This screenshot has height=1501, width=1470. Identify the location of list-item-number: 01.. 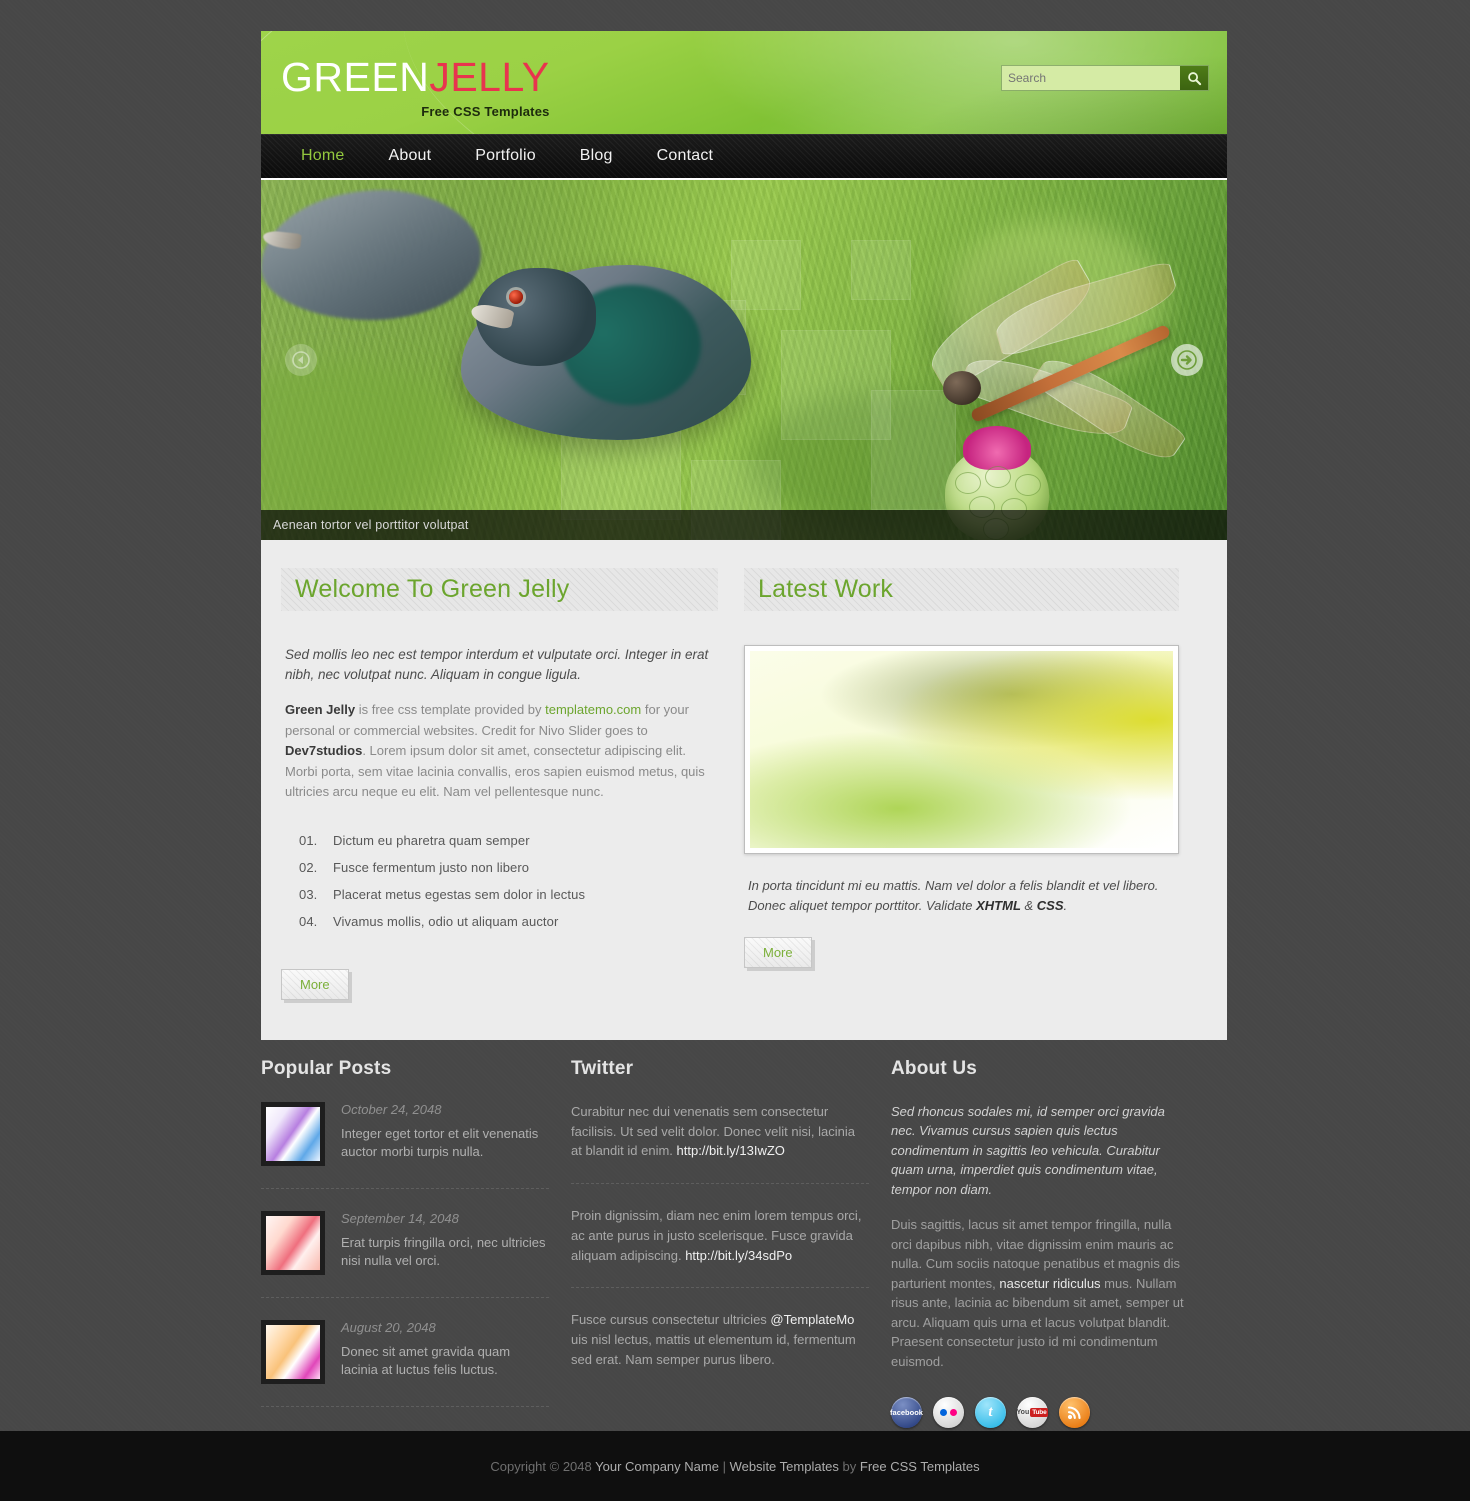
(308, 840).